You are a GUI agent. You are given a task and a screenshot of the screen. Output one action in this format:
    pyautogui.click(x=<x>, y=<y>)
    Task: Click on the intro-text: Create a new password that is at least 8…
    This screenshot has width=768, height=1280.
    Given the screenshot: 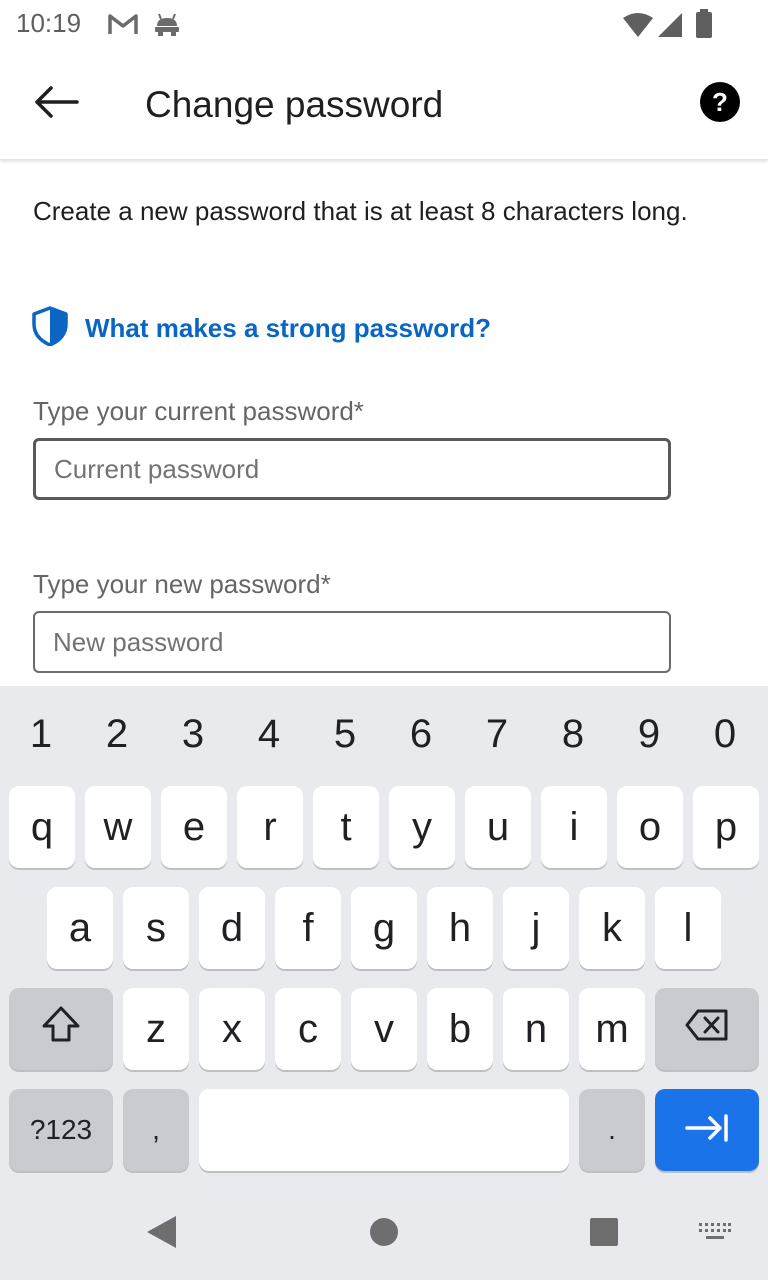 What is the action you would take?
    pyautogui.click(x=360, y=211)
    